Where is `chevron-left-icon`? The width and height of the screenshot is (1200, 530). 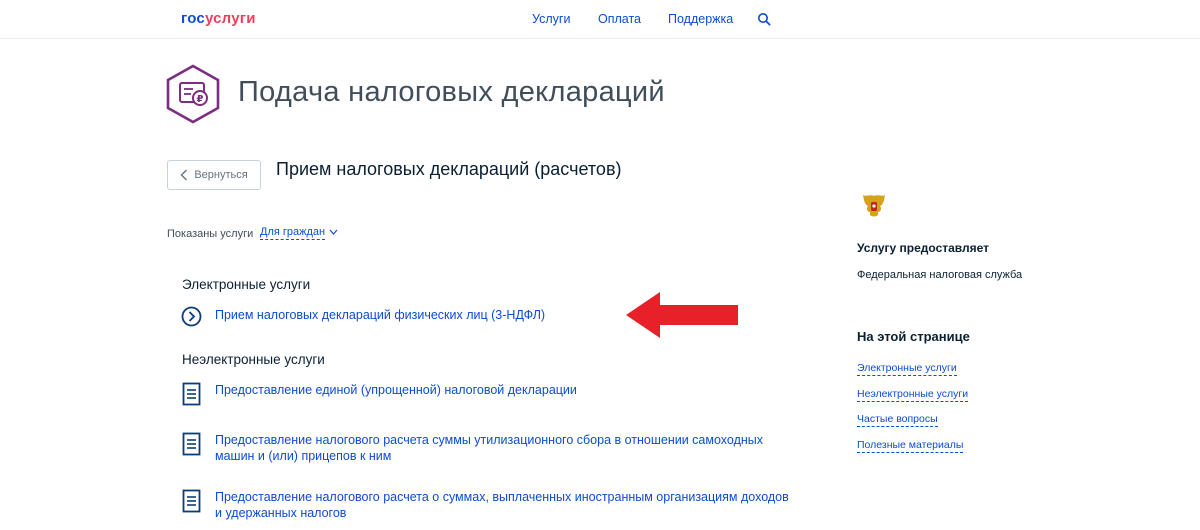
chevron-left-icon is located at coordinates (184, 175).